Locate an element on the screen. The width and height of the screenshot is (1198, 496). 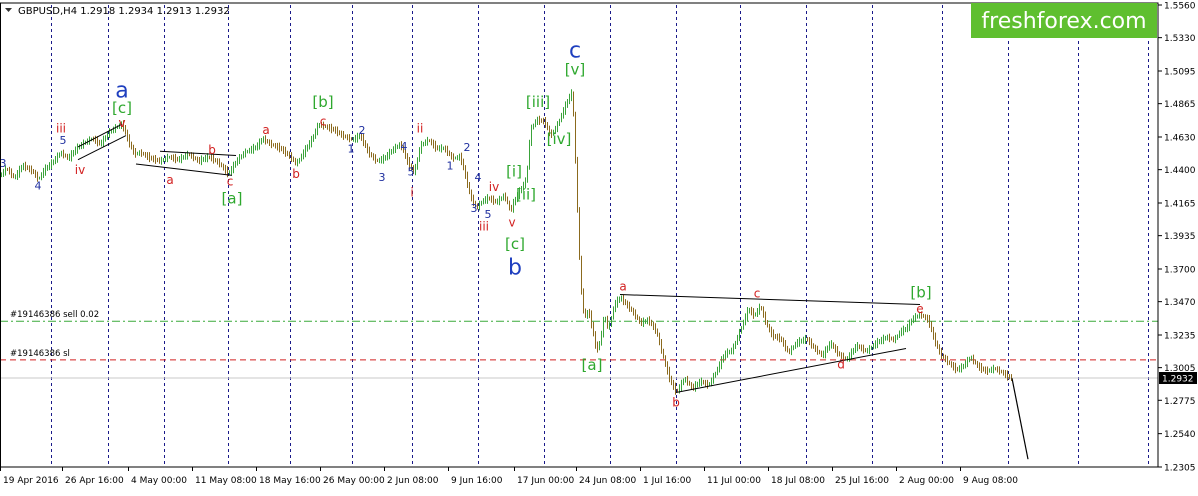
brand-logo: freshforex.com is located at coordinates (1064, 20).